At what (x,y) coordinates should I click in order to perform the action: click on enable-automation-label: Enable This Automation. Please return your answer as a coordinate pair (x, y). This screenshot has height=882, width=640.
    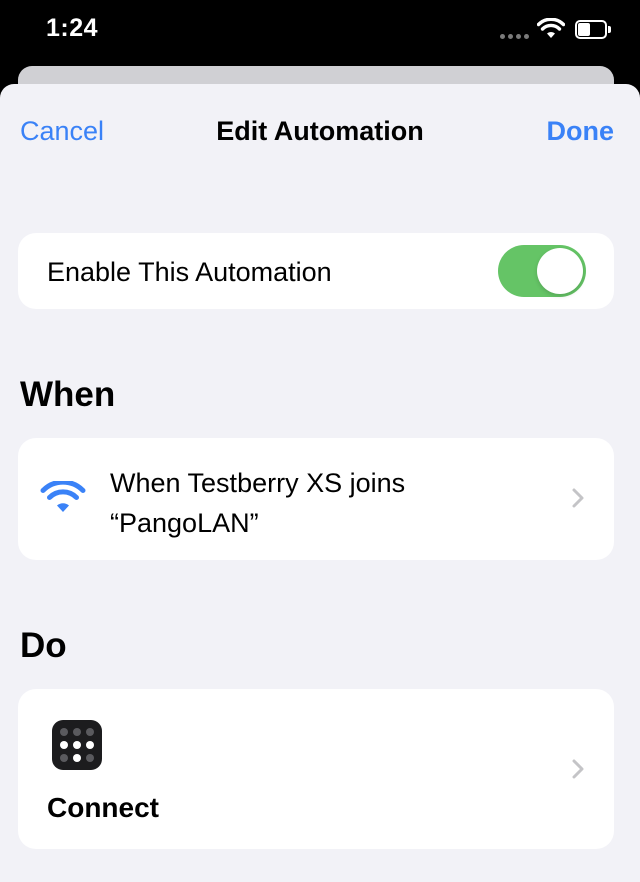
    Looking at the image, I should click on (189, 272).